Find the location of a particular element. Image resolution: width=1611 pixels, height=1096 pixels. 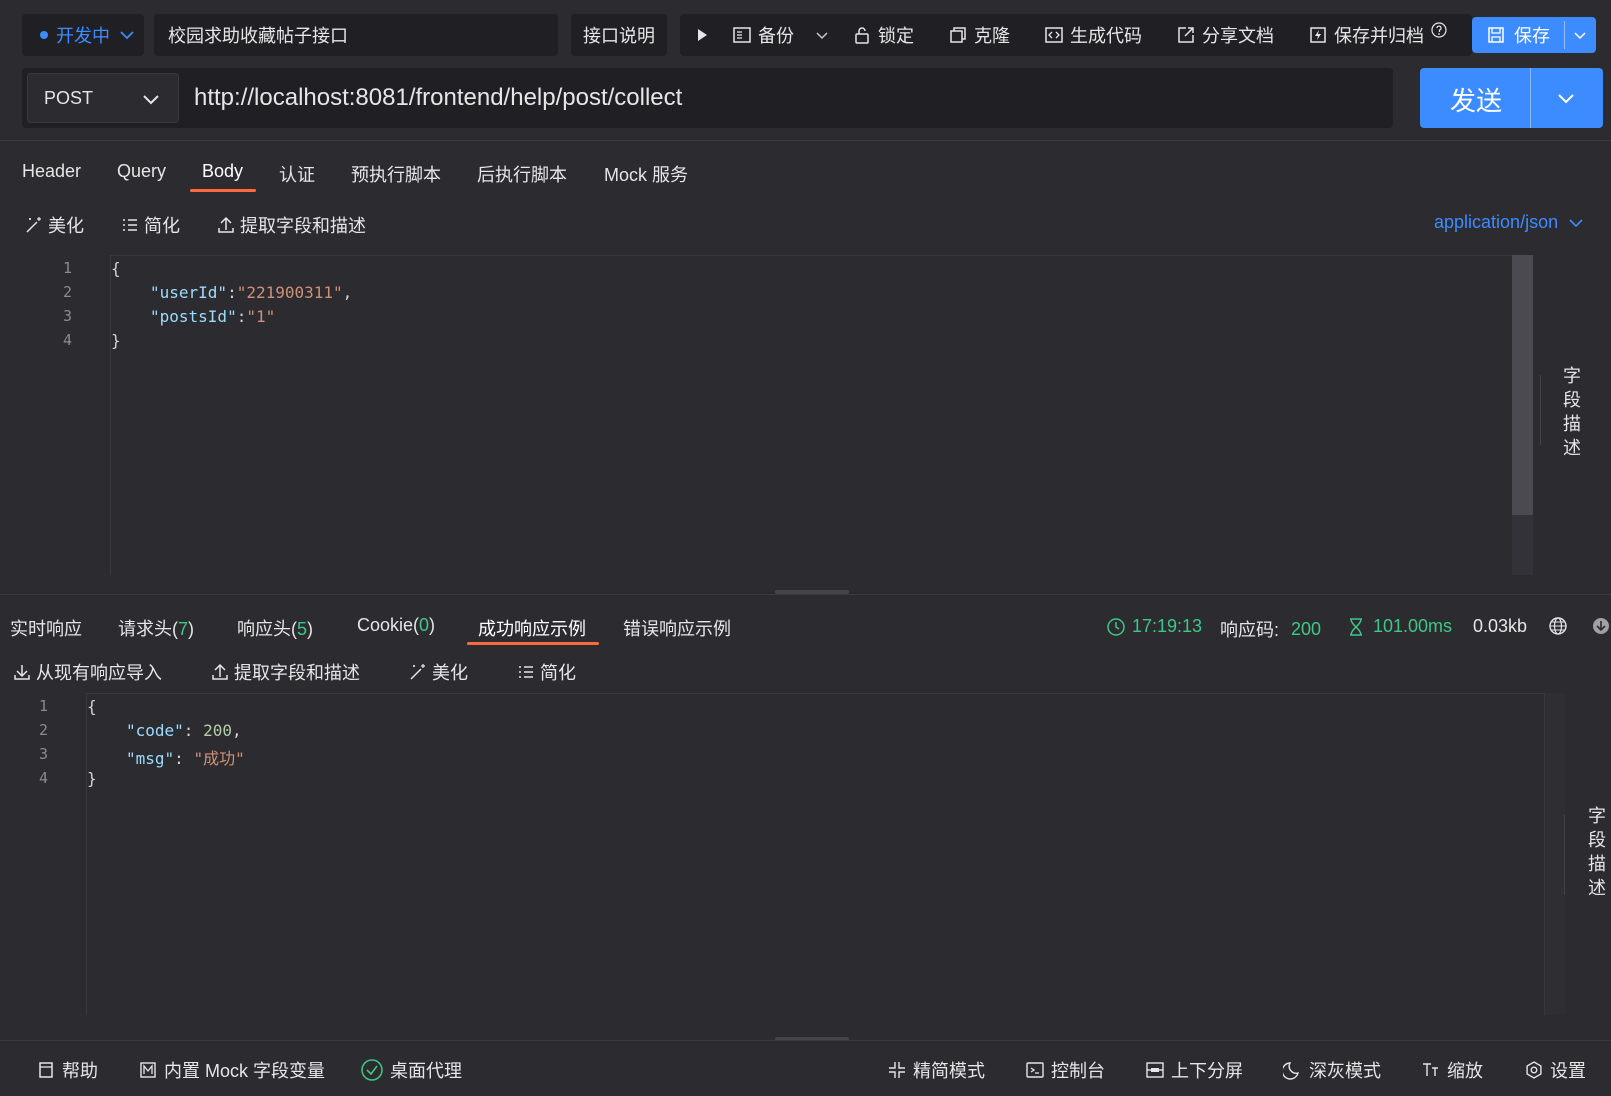

response-time-value: 17:19:13 is located at coordinates (1167, 626).